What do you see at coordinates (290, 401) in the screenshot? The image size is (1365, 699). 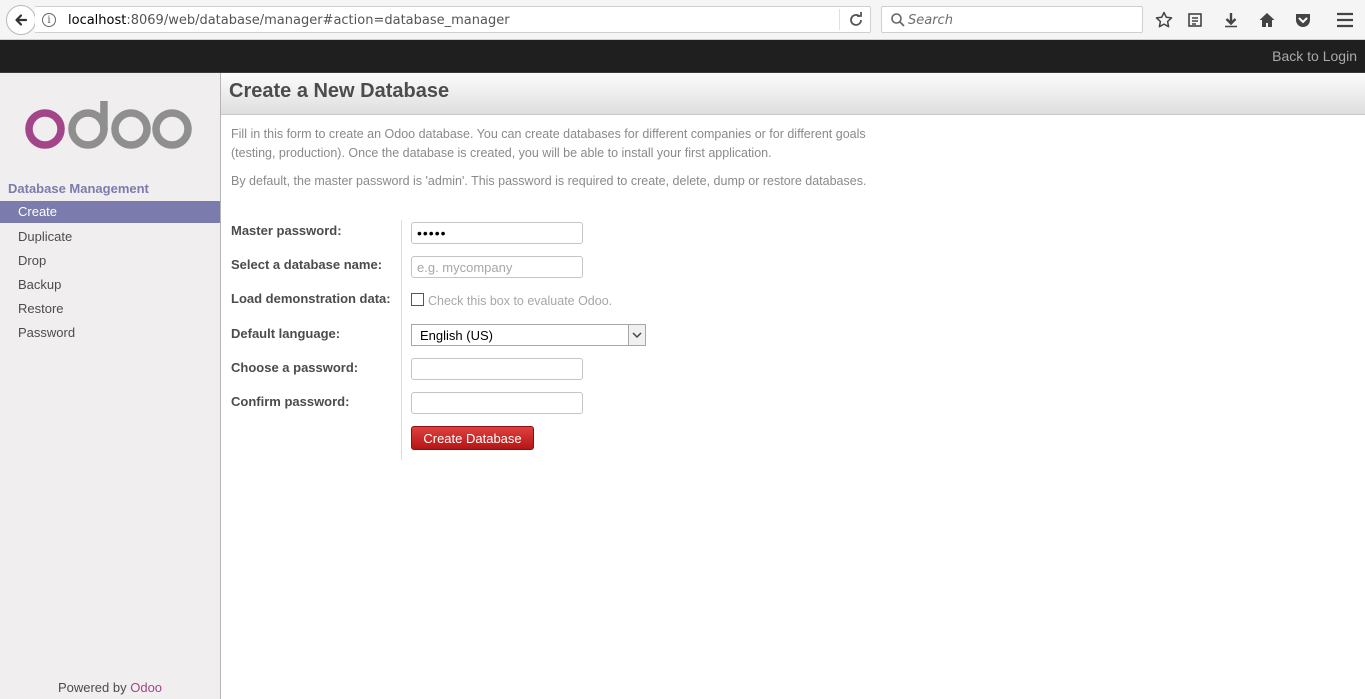 I see `confirm-password-label: Confirm password:` at bounding box center [290, 401].